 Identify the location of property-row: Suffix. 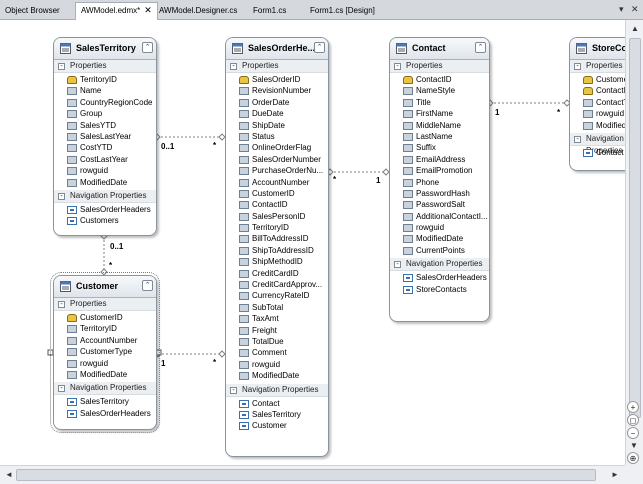
(439, 147).